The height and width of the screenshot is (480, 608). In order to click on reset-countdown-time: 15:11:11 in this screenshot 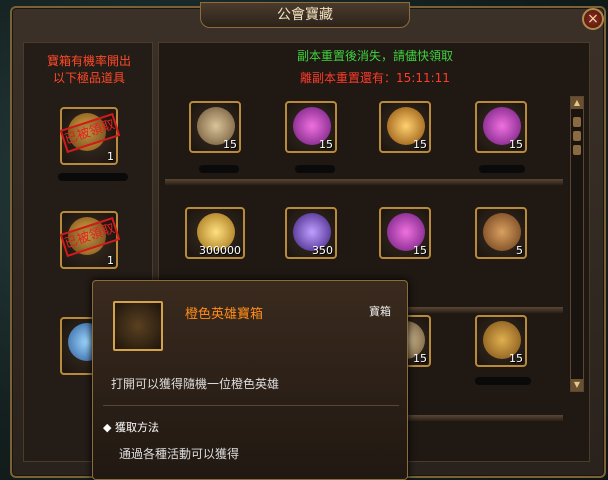, I will do `click(423, 78)`.